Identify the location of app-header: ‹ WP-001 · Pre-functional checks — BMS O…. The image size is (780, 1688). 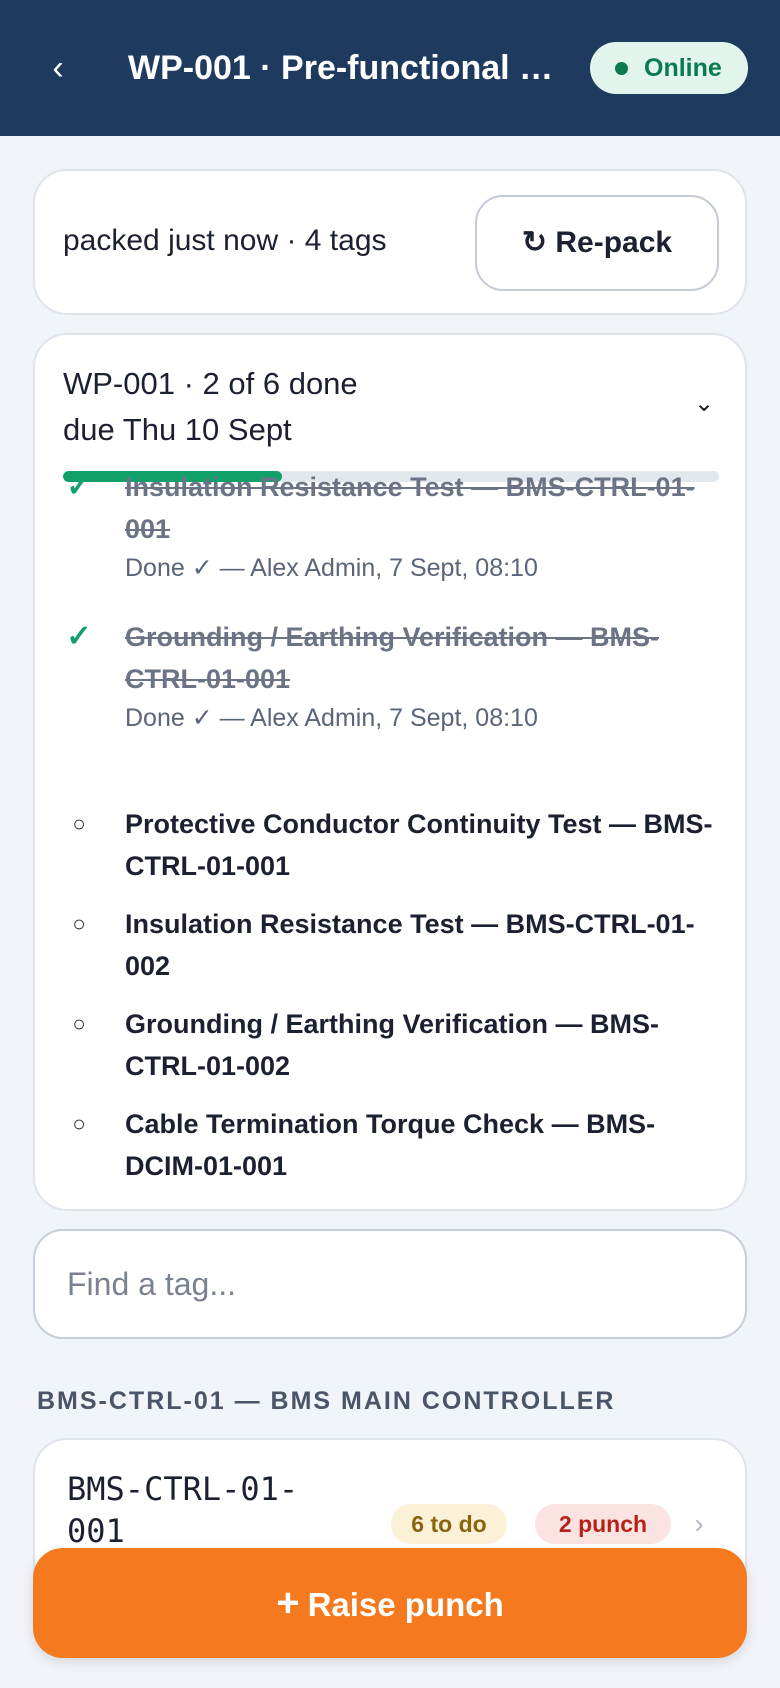
(390, 68).